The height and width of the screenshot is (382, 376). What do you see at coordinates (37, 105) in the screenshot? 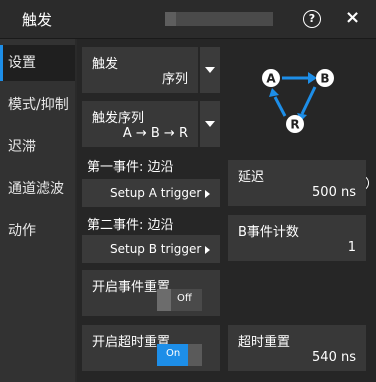
I see `sidebar-item-mode-holdoff: 模式/抑制` at bounding box center [37, 105].